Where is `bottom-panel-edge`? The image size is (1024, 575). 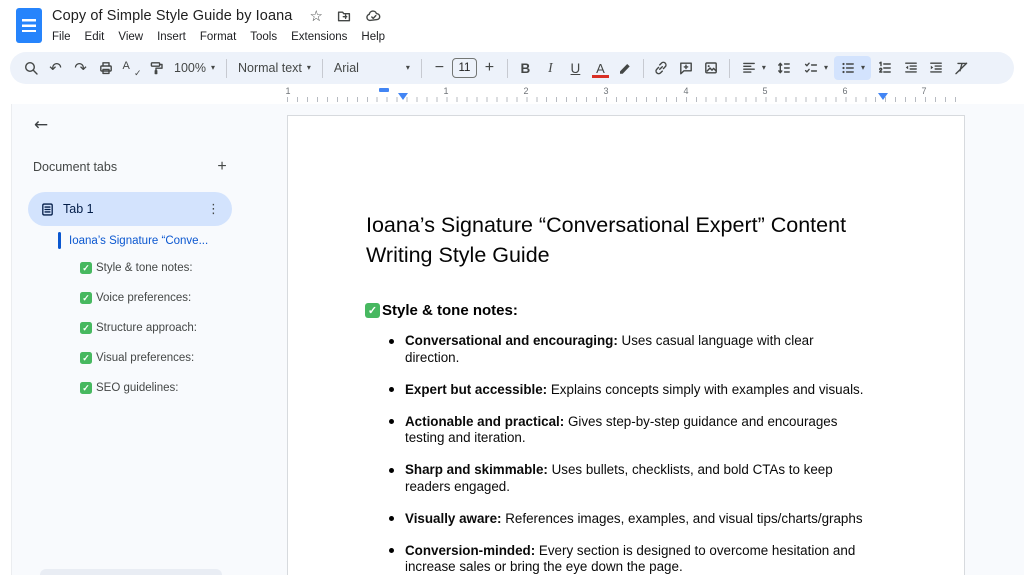
bottom-panel-edge is located at coordinates (131, 572).